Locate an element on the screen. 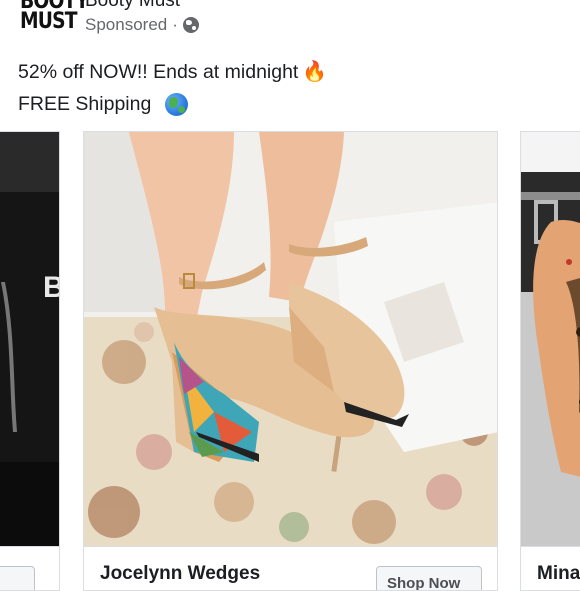  page-name-link: Booty Must is located at coordinates (132, 6).